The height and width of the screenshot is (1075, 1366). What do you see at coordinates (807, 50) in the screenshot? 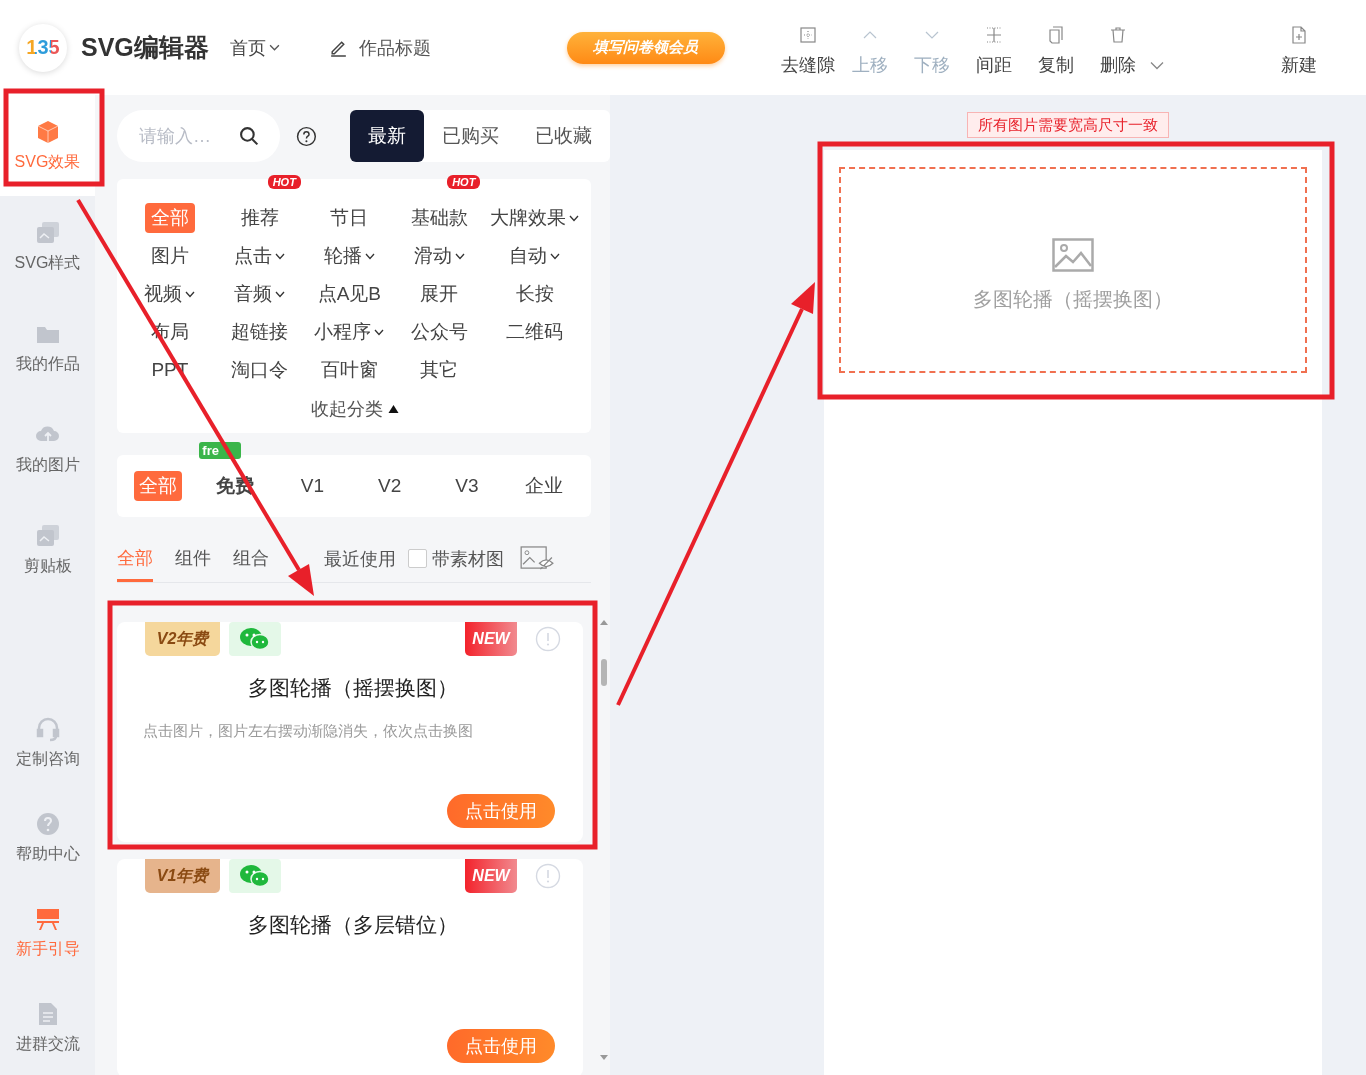
I see `gap-button: 去缝隙` at bounding box center [807, 50].